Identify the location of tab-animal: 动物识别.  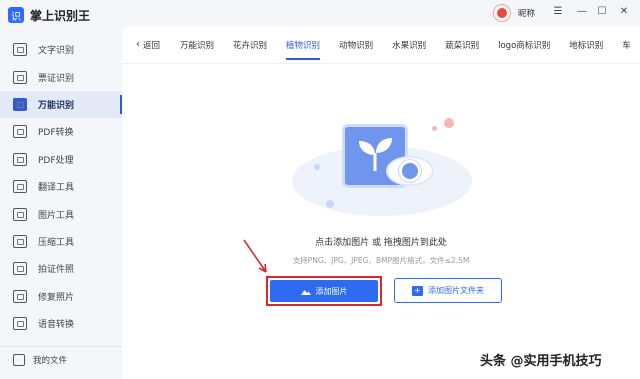
(356, 44).